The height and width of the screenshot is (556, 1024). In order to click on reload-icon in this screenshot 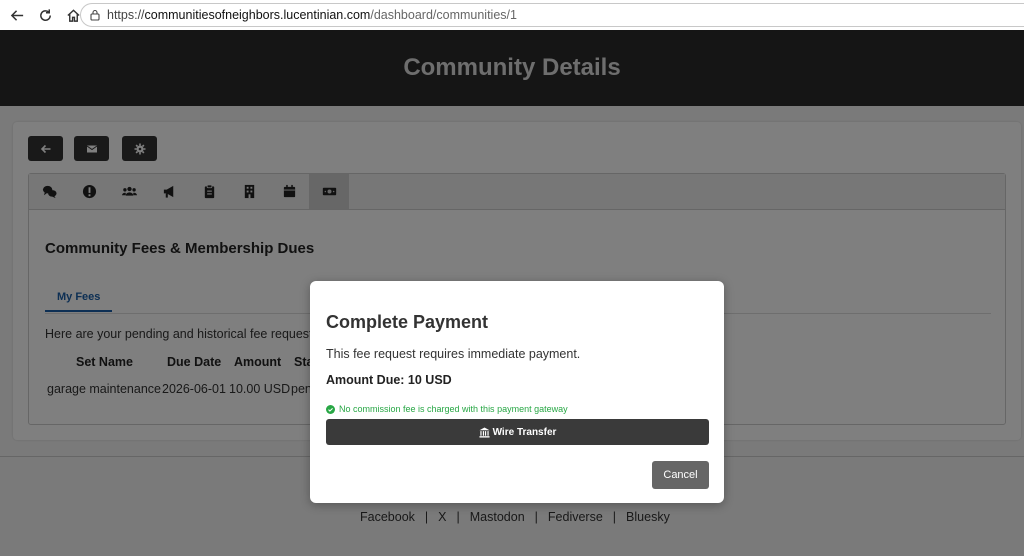, I will do `click(45, 14)`.